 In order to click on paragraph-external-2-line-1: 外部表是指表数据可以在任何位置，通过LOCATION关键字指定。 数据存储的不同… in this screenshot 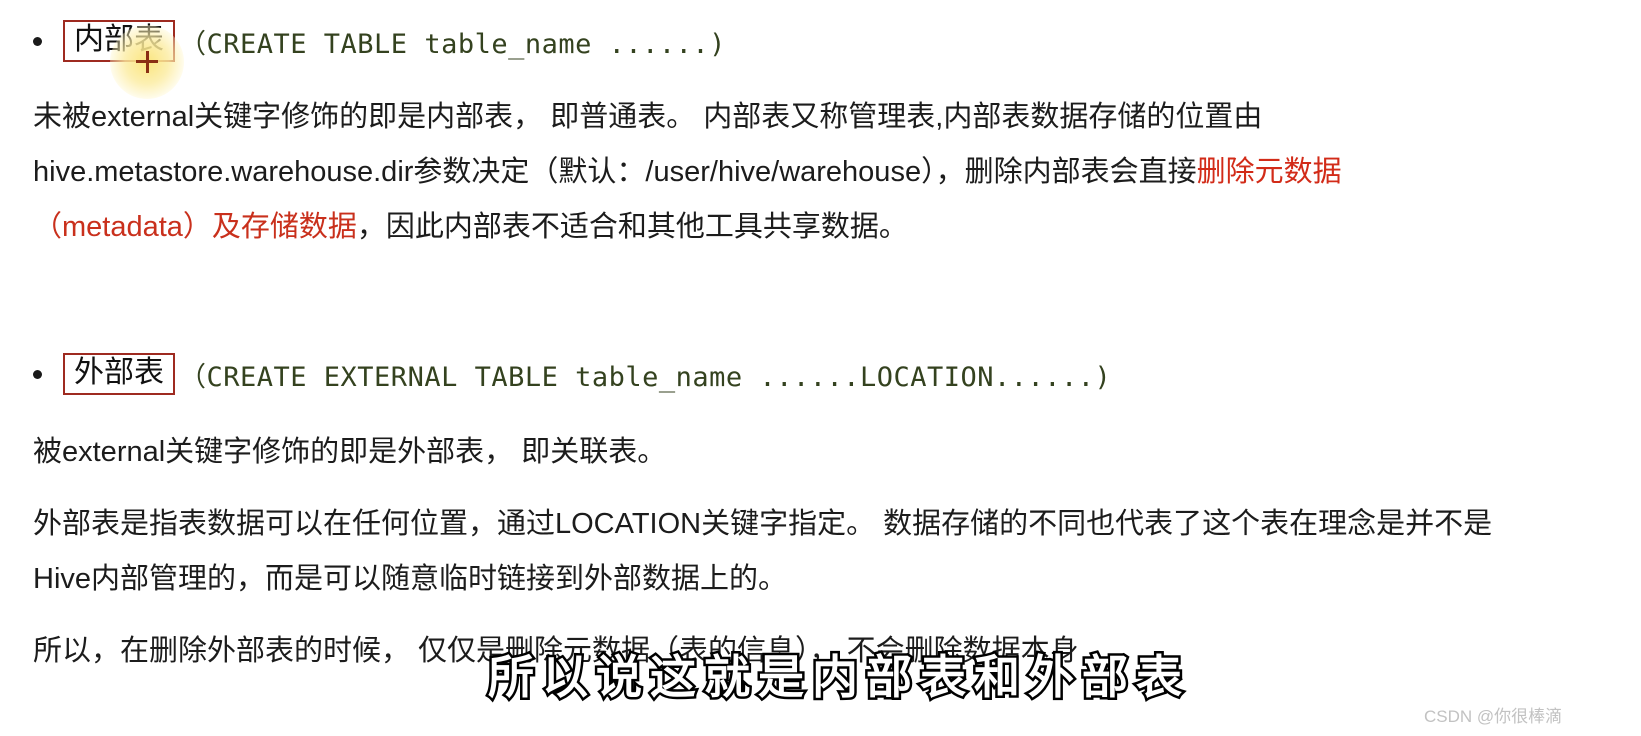, I will do `click(762, 524)`.